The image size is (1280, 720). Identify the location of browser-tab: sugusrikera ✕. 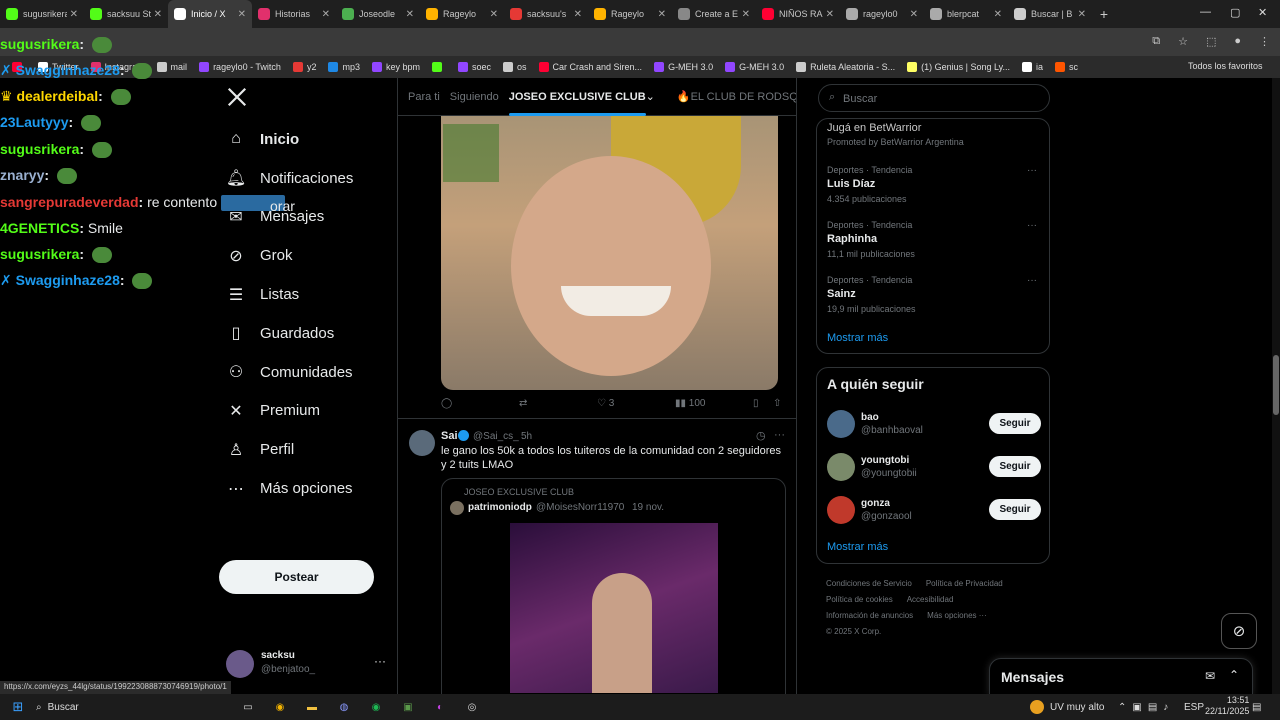
(42, 14).